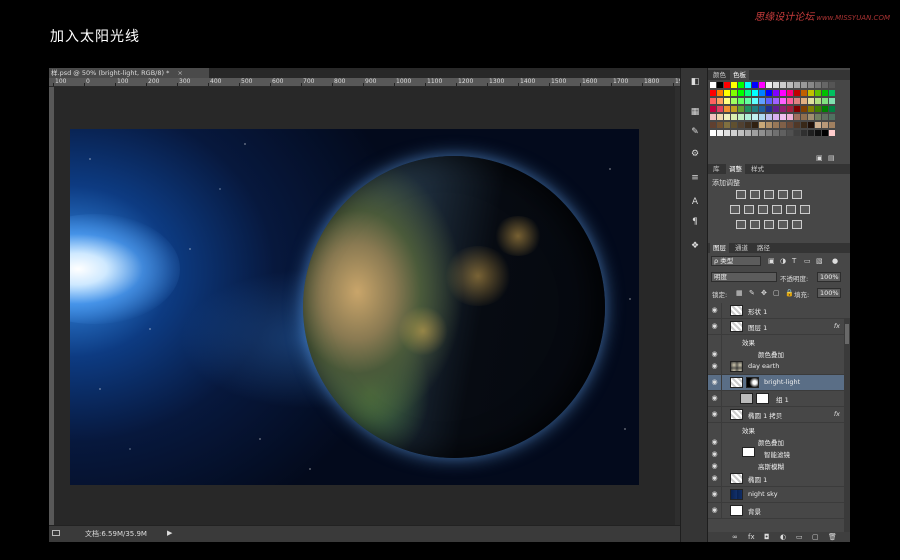  What do you see at coordinates (776, 399) in the screenshot?
I see `layer-row: ◉ 组 1` at bounding box center [776, 399].